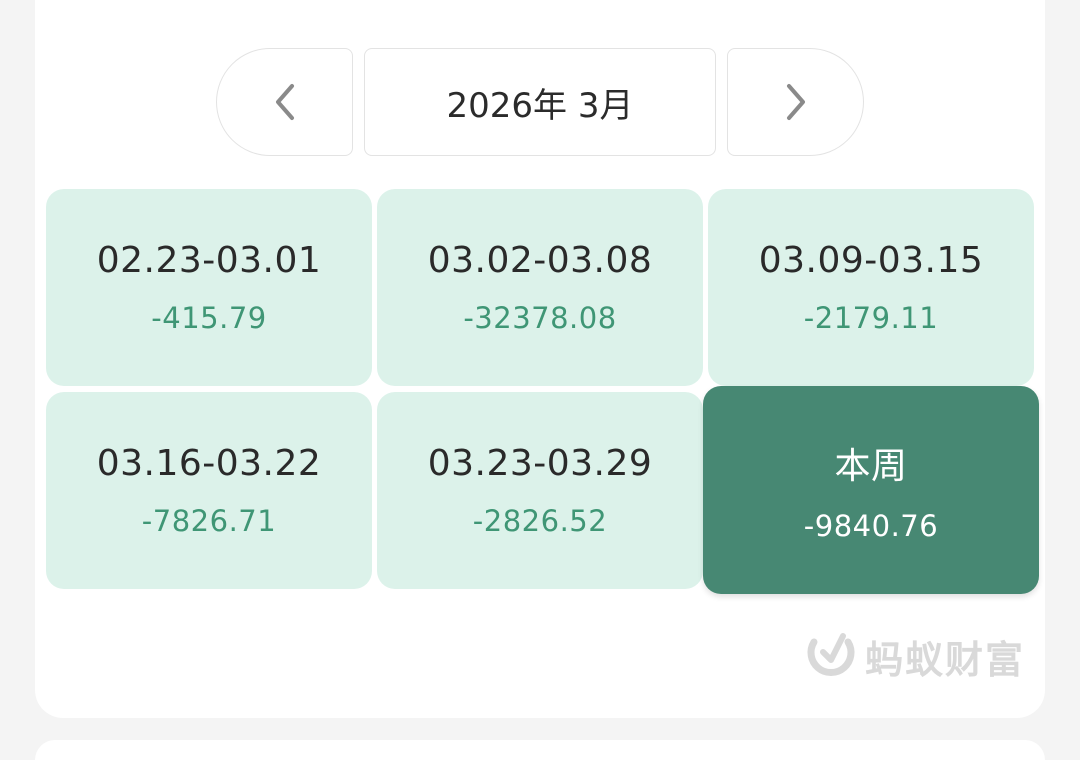 The height and width of the screenshot is (760, 1080). I want to click on week-range: 03.16-03.22, so click(209, 463).